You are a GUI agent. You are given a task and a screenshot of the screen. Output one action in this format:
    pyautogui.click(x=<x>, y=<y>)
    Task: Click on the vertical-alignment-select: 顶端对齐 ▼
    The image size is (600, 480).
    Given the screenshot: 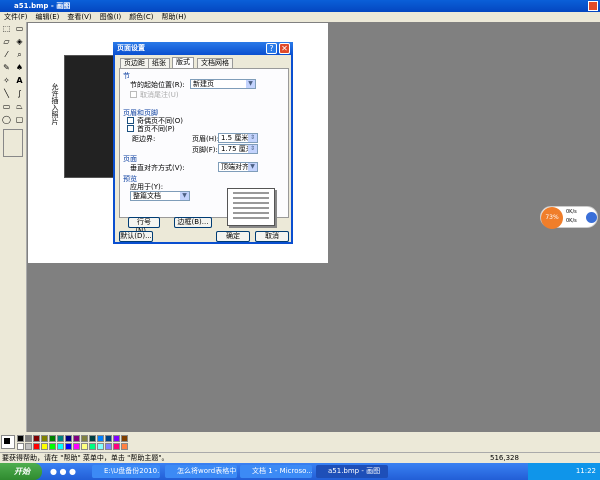 What is the action you would take?
    pyautogui.click(x=238, y=167)
    